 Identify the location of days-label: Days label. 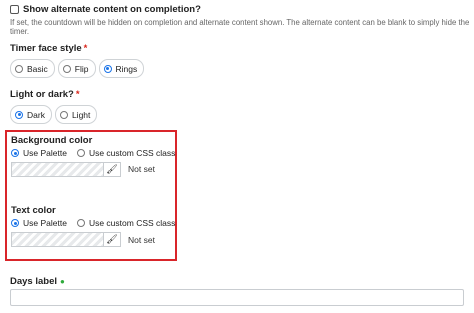
(33, 281).